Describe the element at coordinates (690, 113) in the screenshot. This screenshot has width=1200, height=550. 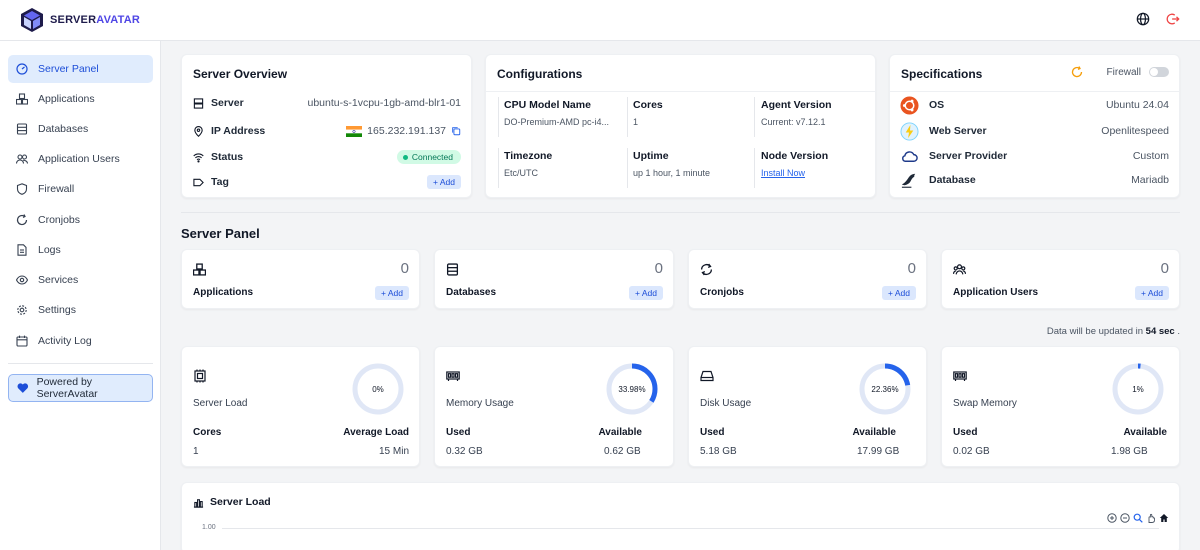
I see `config-cores: Cores 1` at that location.